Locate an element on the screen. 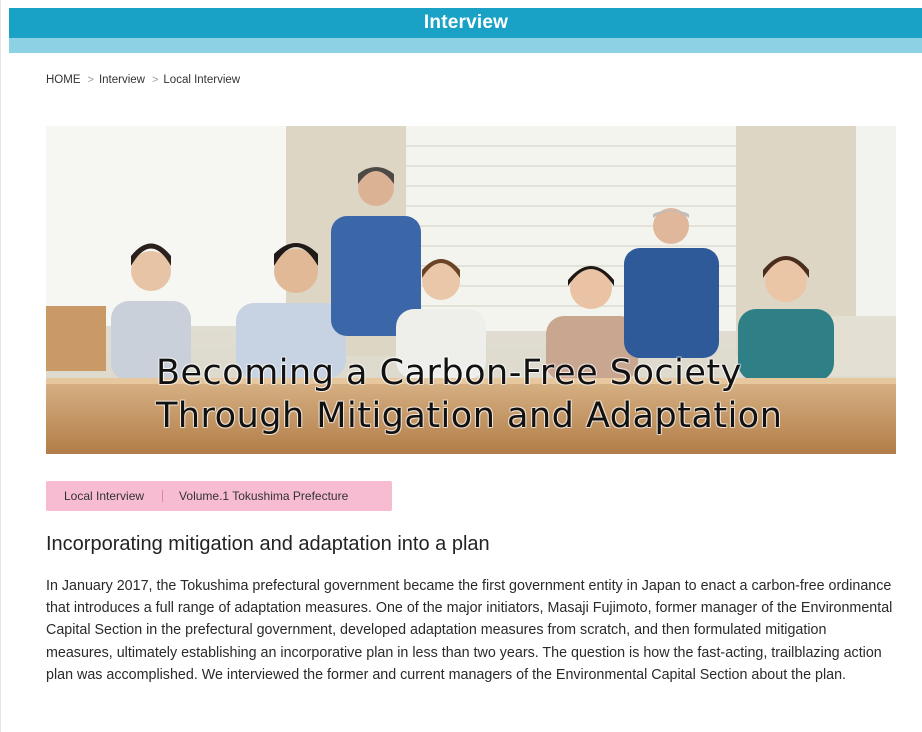  breadcrumb-interview-link: Interview is located at coordinates (122, 80).